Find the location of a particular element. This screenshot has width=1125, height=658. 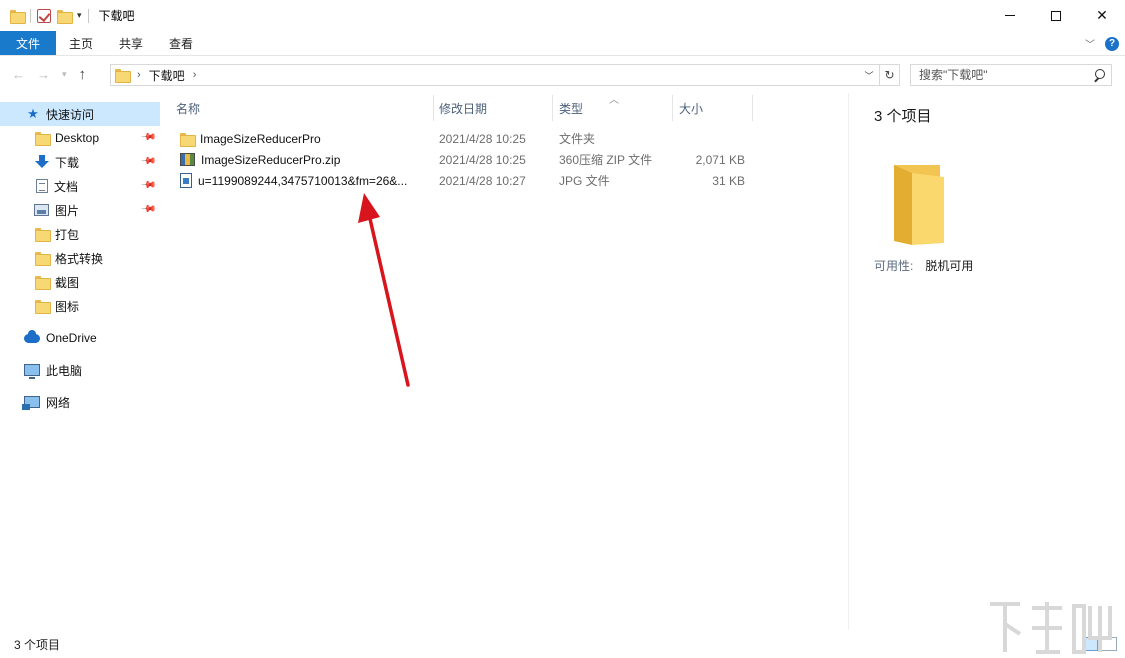

file-type: JPG 文件 is located at coordinates (584, 181).